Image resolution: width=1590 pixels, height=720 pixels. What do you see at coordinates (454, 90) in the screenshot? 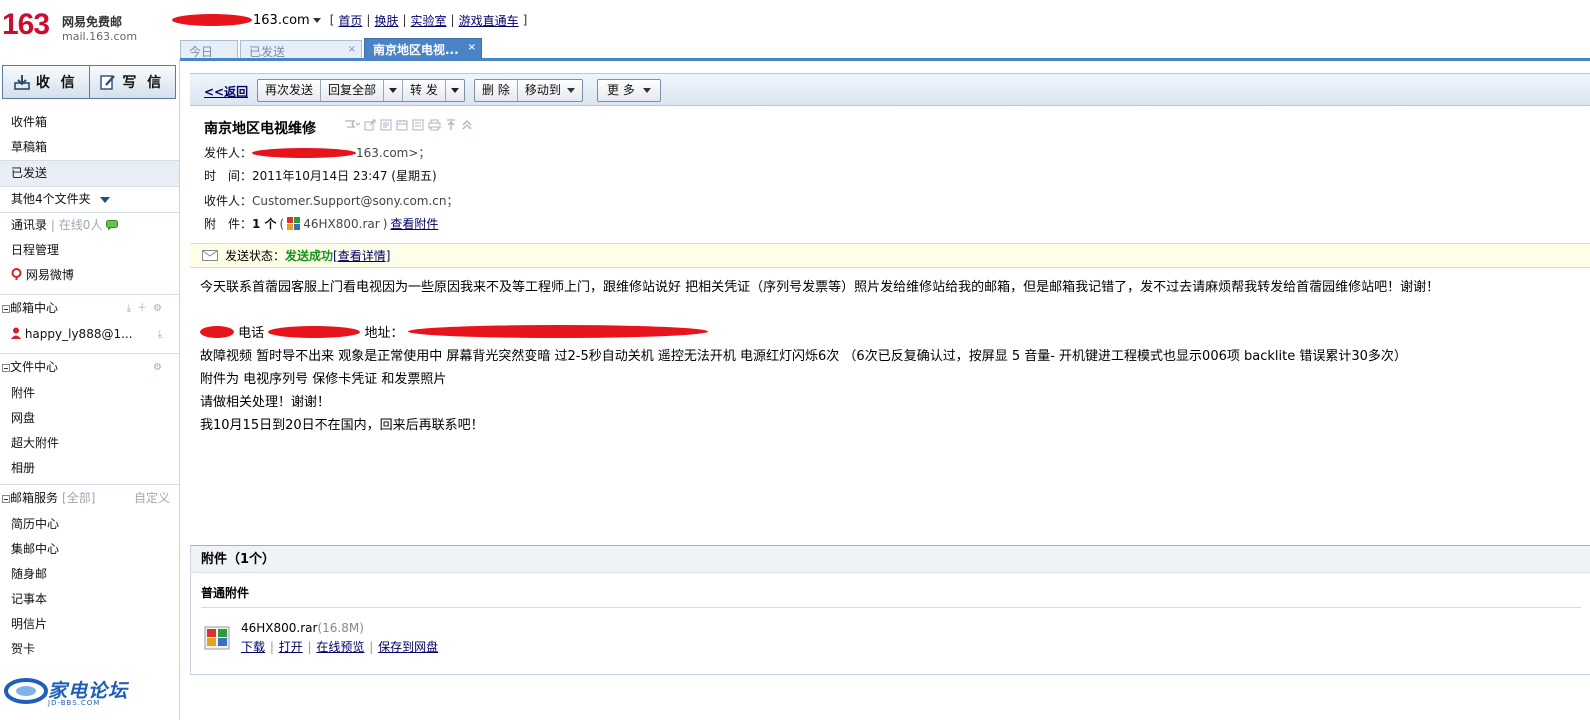
I see `forward-dropdown` at bounding box center [454, 90].